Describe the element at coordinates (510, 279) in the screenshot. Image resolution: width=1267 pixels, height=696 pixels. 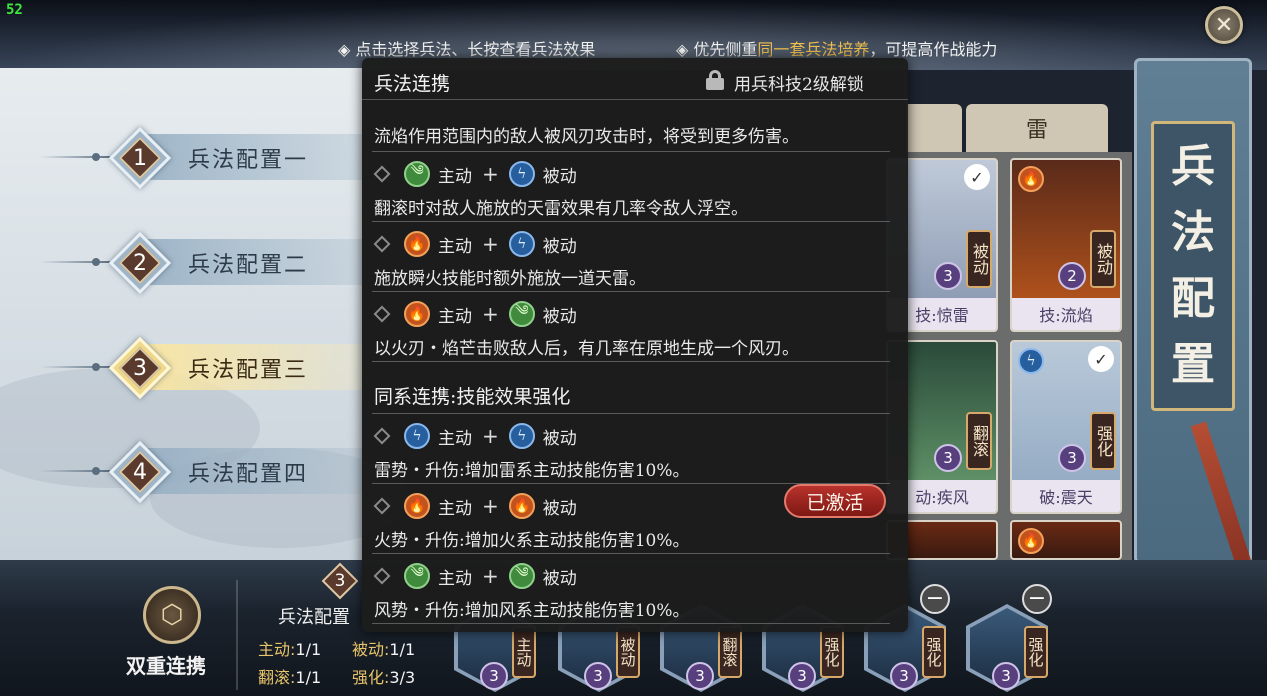
I see `combo-desc: 施放瞬火技能时额外施放一道天雷。` at that location.